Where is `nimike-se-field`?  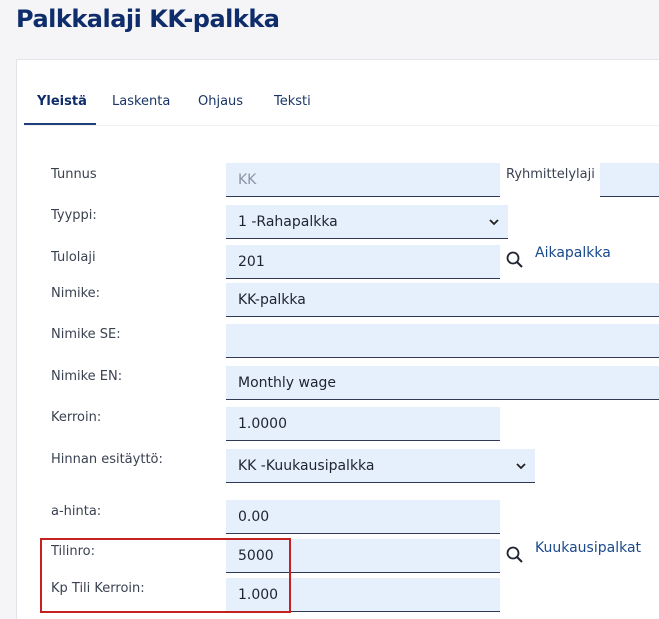
nimike-se-field is located at coordinates (442, 341).